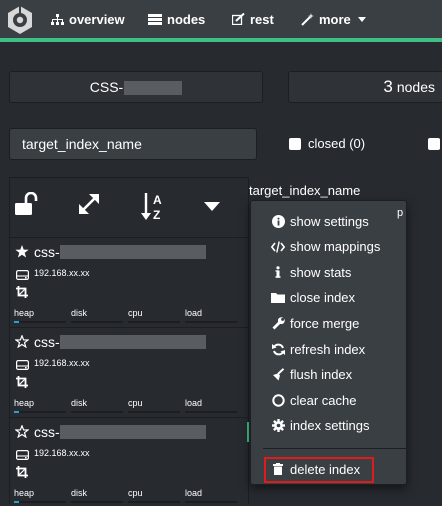 The height and width of the screenshot is (506, 442). What do you see at coordinates (321, 272) in the screenshot?
I see `menu-item-label: show stats` at bounding box center [321, 272].